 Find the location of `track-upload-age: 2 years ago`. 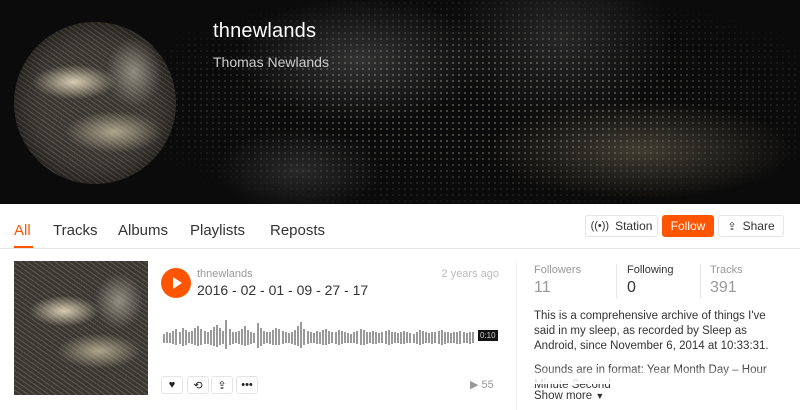

track-upload-age: 2 years ago is located at coordinates (470, 274).